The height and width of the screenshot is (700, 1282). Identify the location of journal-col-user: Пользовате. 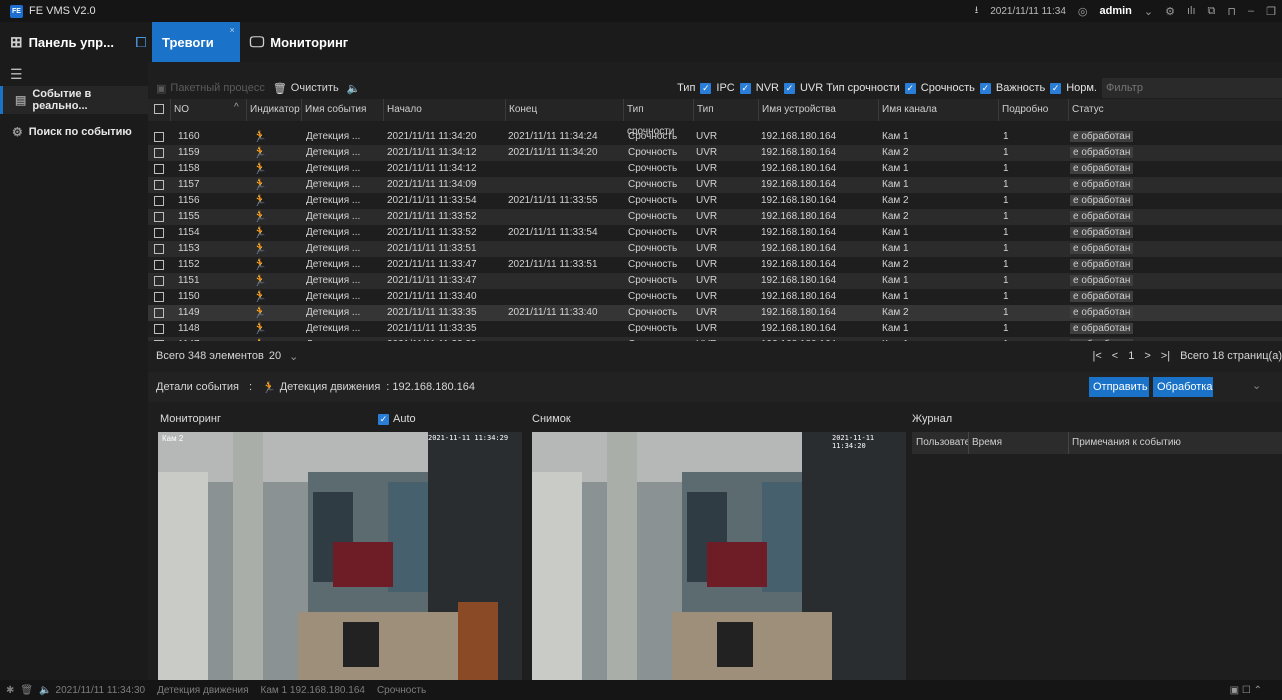
(942, 443).